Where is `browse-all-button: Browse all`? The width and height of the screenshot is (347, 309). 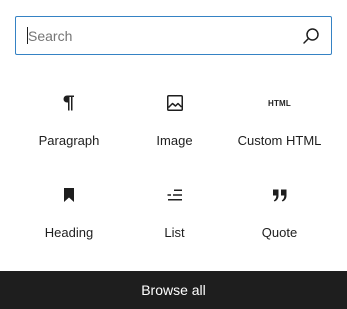
browse-all-button: Browse all is located at coordinates (173, 290).